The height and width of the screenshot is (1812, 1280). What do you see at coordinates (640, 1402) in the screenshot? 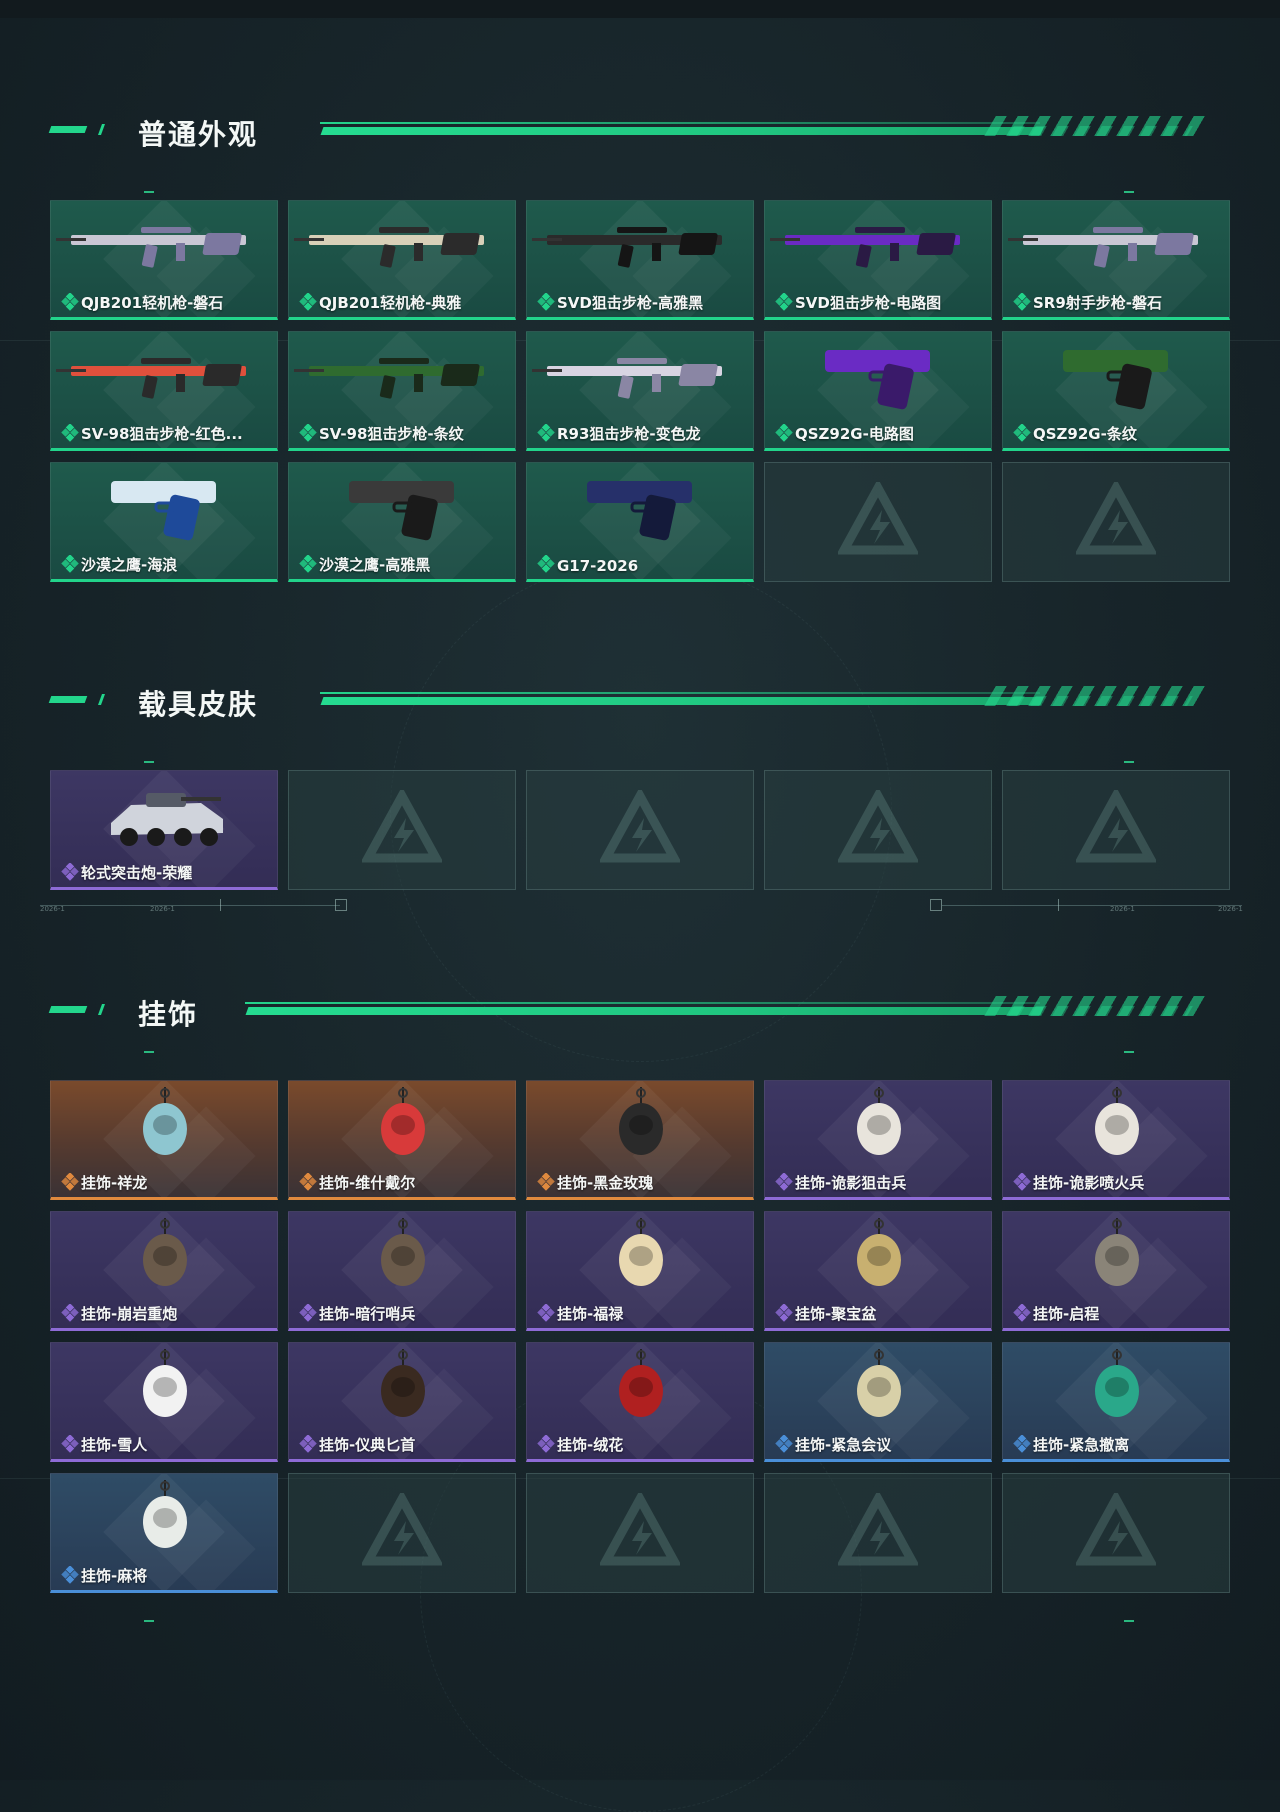
I see `item-card: 挂饰-绒花` at bounding box center [640, 1402].